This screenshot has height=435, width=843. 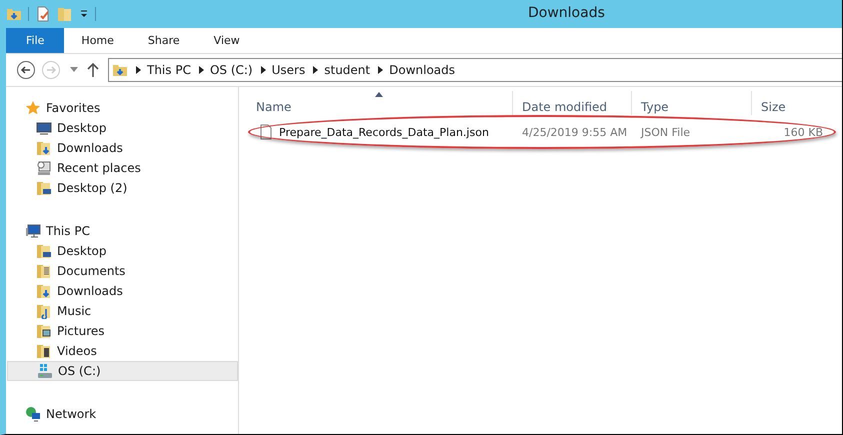 What do you see at coordinates (74, 70) in the screenshot?
I see `recent-dropdown-icon` at bounding box center [74, 70].